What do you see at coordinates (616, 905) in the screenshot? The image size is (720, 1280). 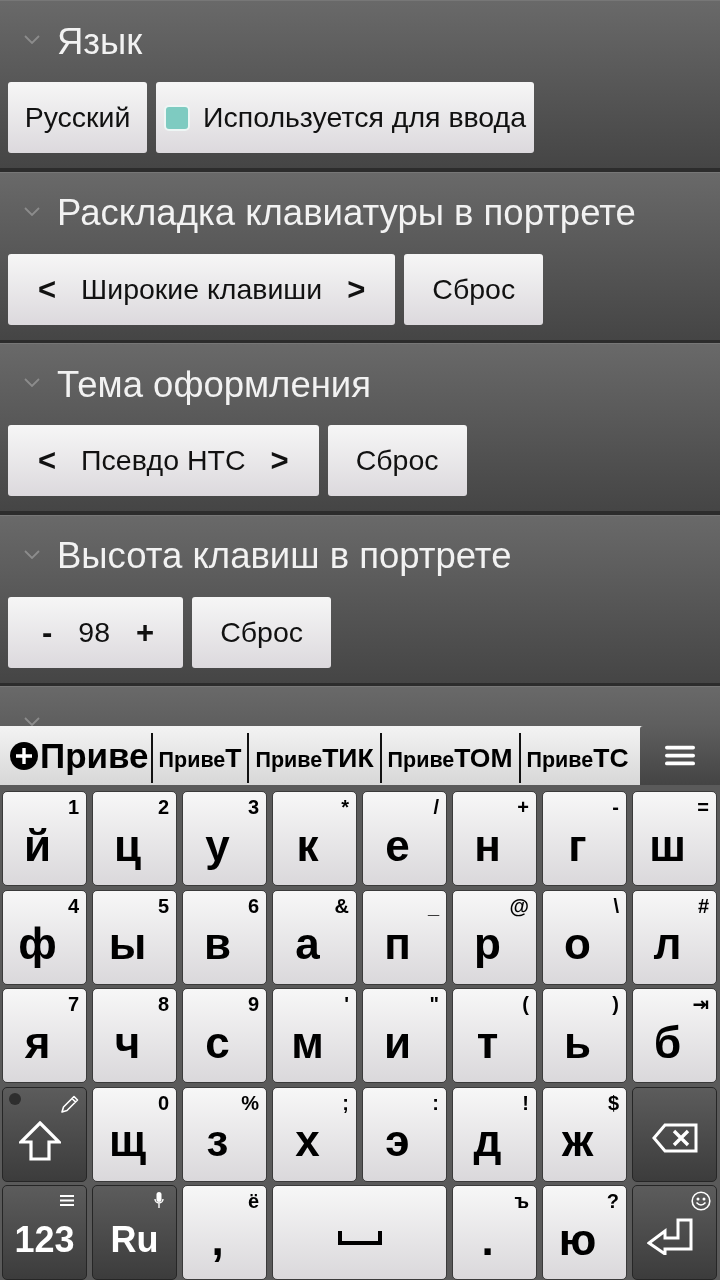 I see `key-hint: \` at bounding box center [616, 905].